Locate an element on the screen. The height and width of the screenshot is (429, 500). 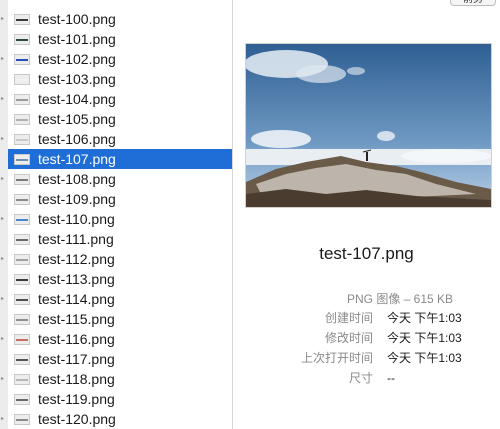
file-list-item: test-118.png is located at coordinates (120, 379).